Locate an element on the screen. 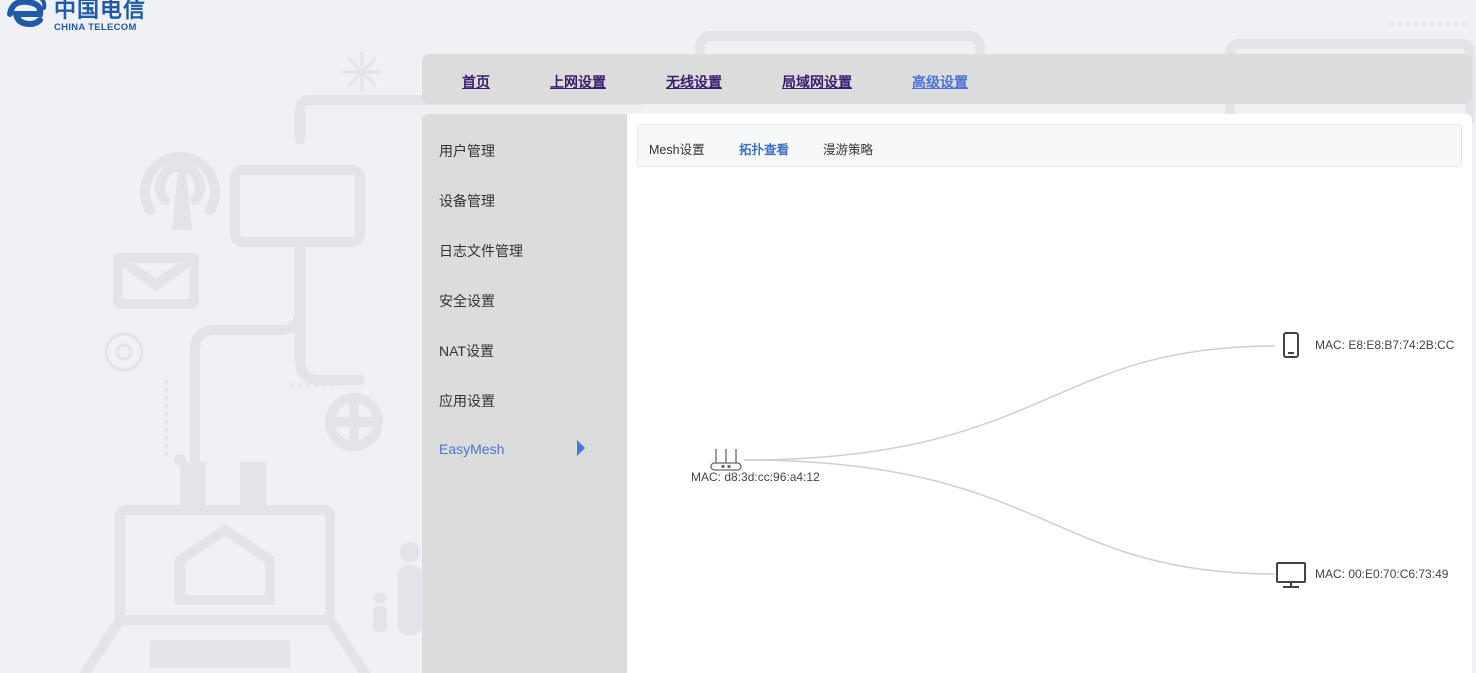 Image resolution: width=1476 pixels, height=673 pixels. nav-internet-settings: 上网设置 is located at coordinates (578, 82).